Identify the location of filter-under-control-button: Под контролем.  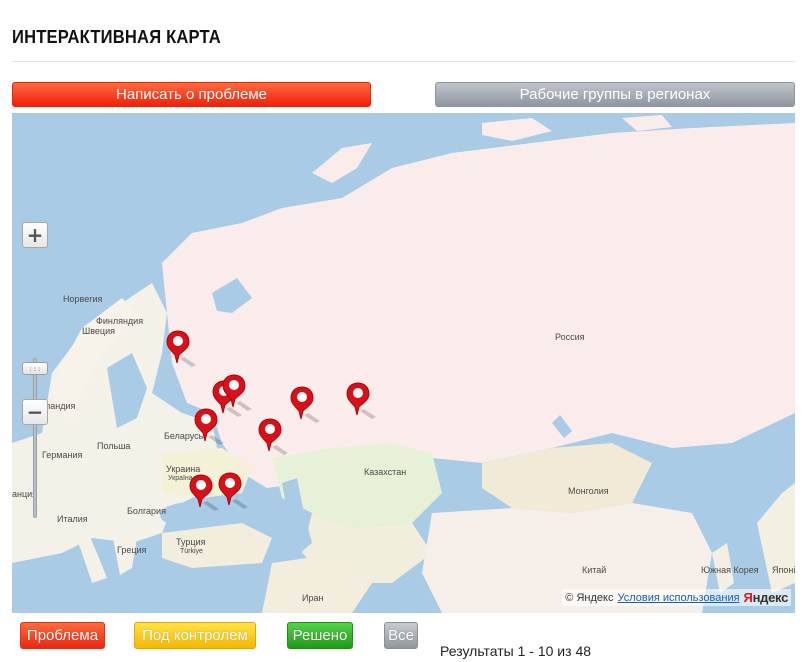
(195, 635).